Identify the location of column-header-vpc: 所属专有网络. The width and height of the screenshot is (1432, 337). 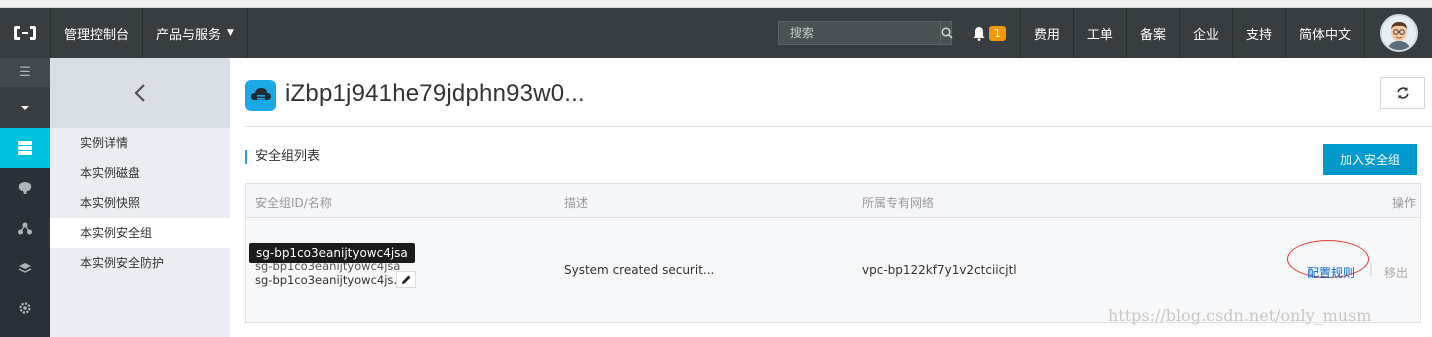
(898, 203).